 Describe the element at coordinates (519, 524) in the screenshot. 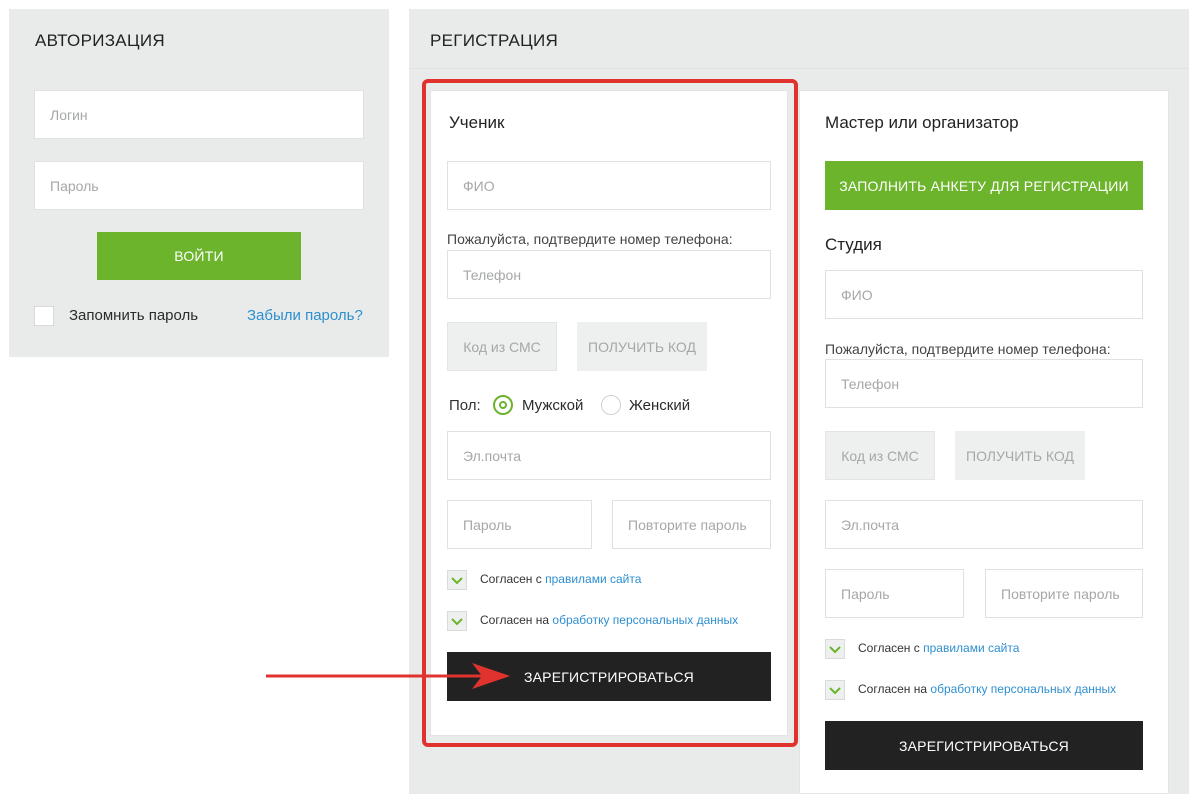

I see `student-password-input: Пароль` at that location.